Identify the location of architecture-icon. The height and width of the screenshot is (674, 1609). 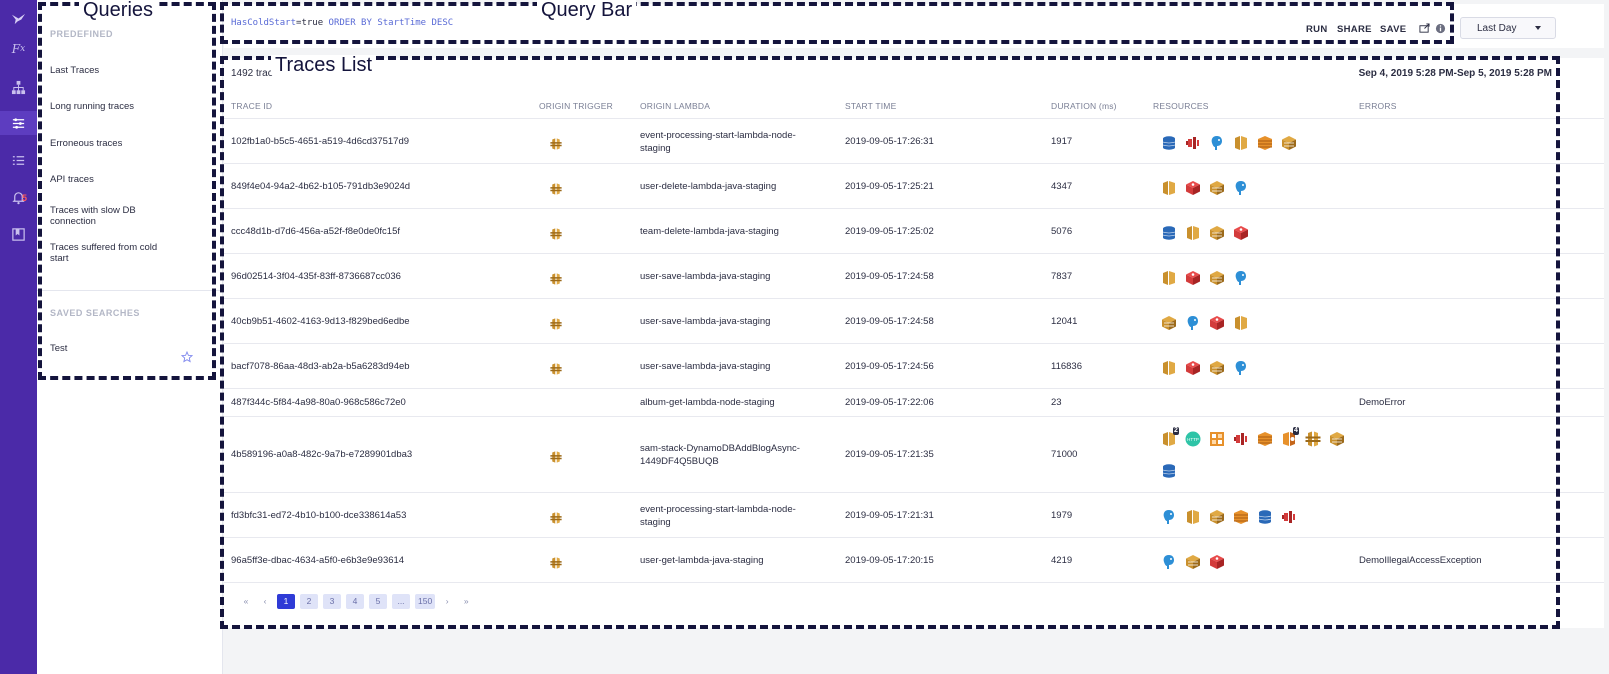
(18, 87).